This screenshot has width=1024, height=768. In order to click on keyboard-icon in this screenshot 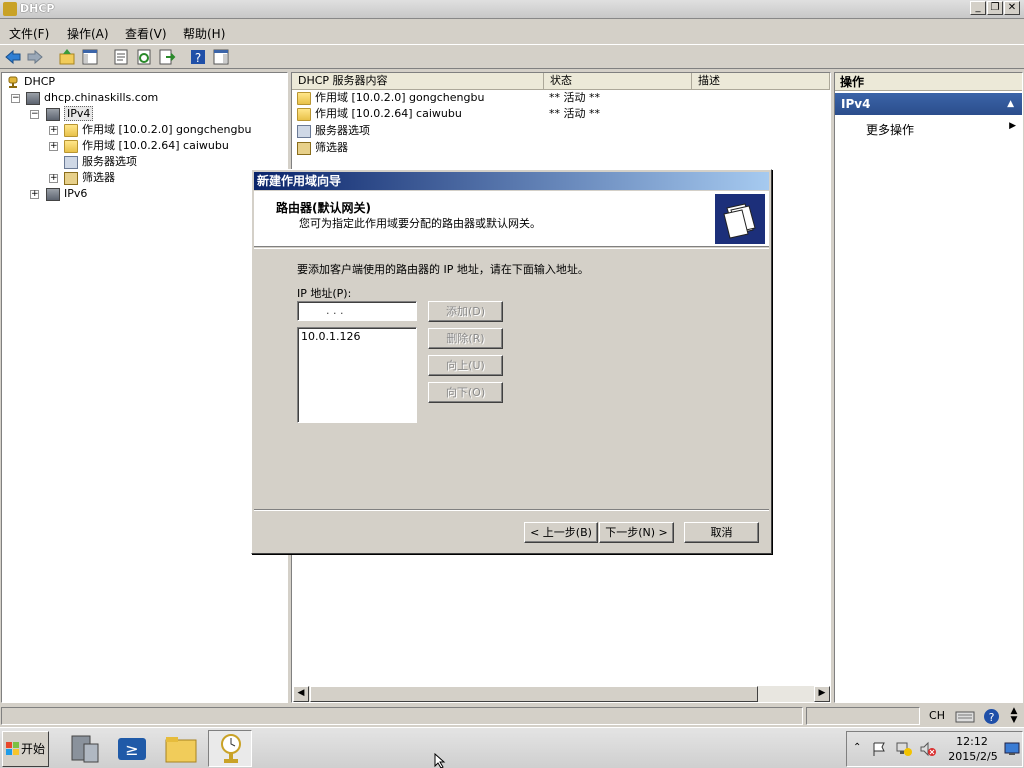, I will do `click(965, 716)`.